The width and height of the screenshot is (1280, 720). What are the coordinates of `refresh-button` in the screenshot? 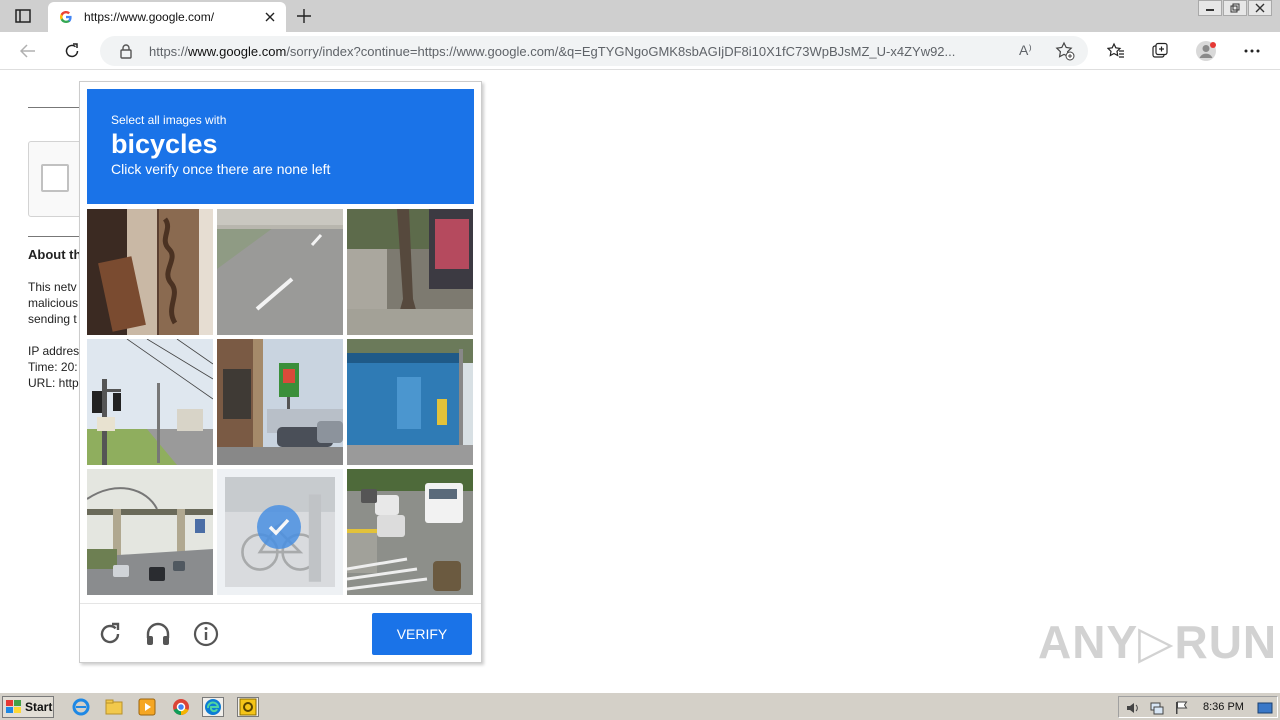 It's located at (72, 51).